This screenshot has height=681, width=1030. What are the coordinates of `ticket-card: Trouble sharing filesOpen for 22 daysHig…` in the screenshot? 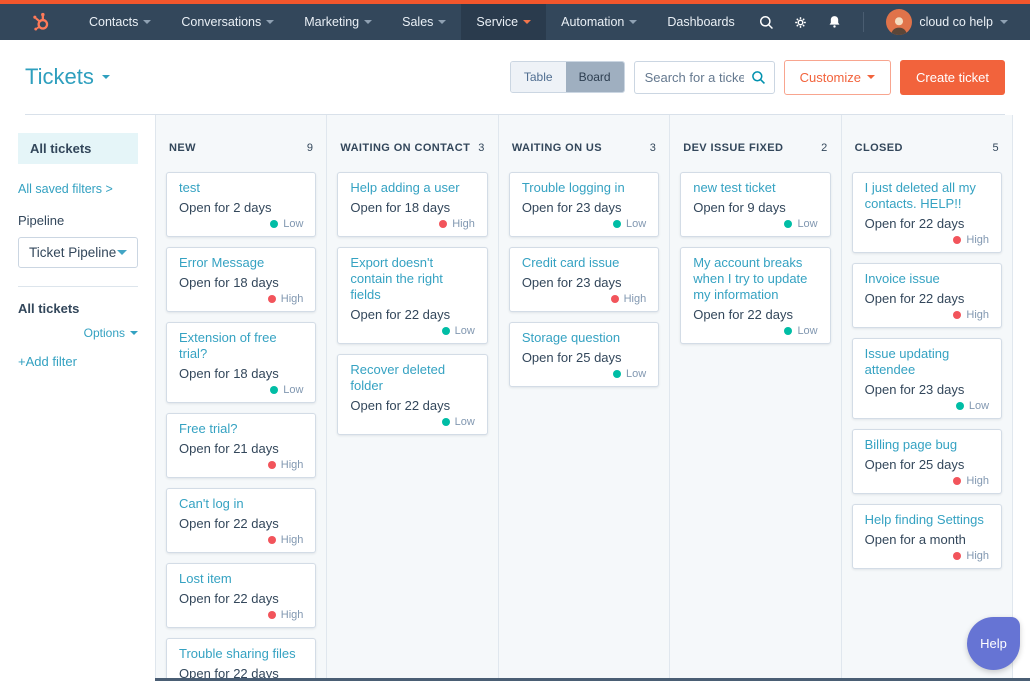 It's located at (241, 659).